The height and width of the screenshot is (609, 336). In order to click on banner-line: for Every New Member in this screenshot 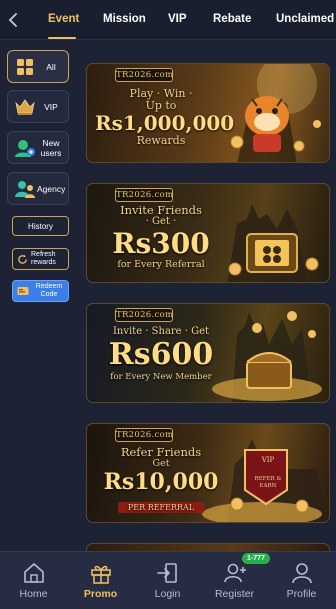, I will do `click(161, 377)`.